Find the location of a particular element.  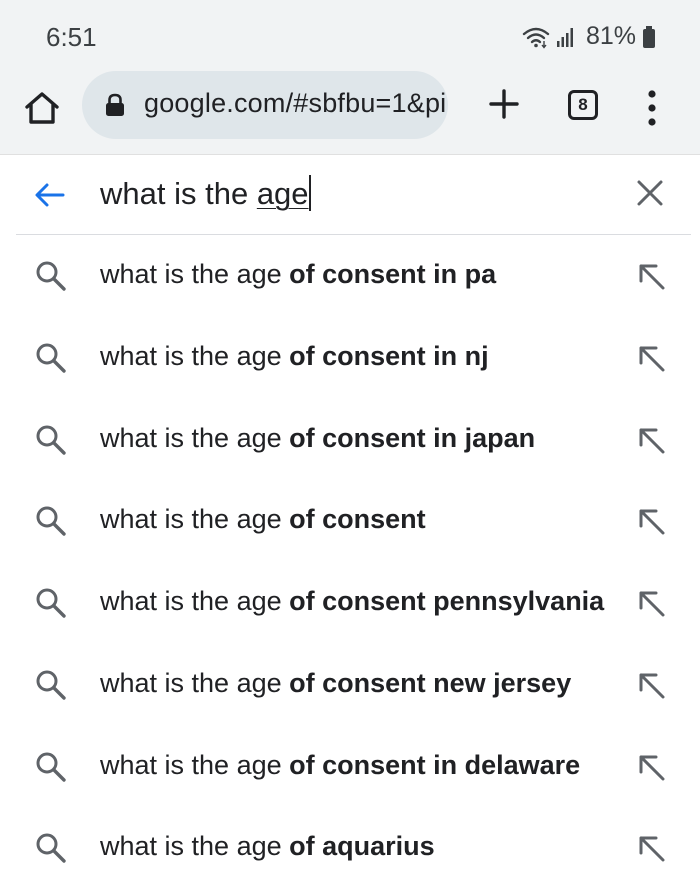

browser-toolbar: google.com/#sbfbu=1&pi 8 is located at coordinates (350, 113).